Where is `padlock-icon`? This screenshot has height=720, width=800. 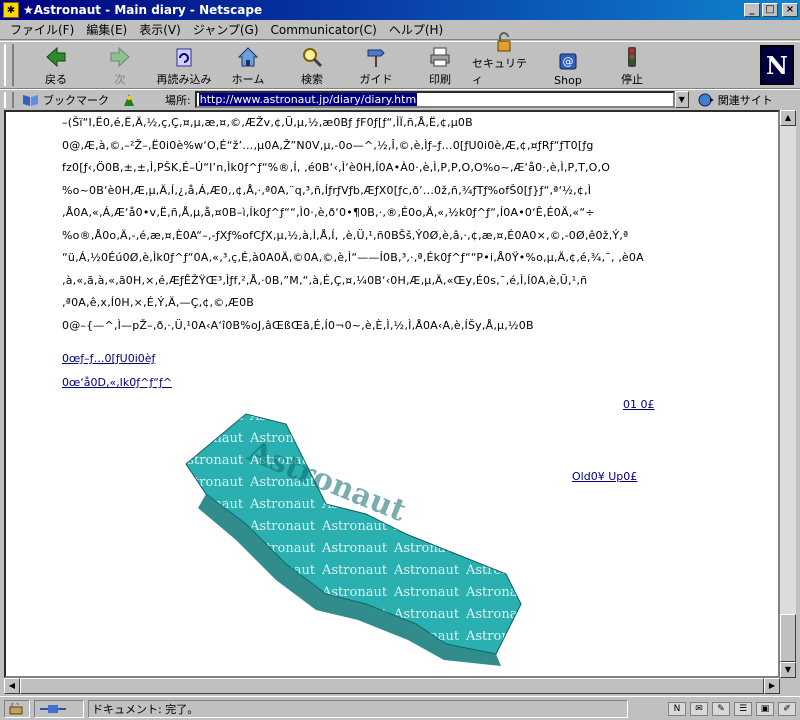 padlock-icon is located at coordinates (504, 42).